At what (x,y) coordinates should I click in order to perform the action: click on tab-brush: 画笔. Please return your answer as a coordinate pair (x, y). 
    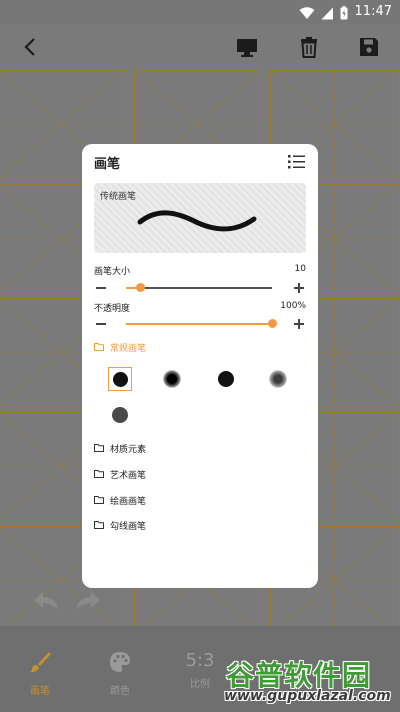
    Looking at the image, I should click on (40, 673).